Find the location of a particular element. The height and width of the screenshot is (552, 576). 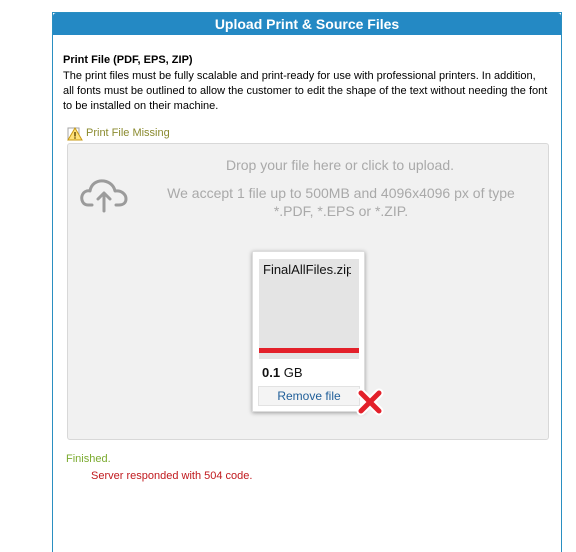

status-finished: Finished. is located at coordinates (88, 459).